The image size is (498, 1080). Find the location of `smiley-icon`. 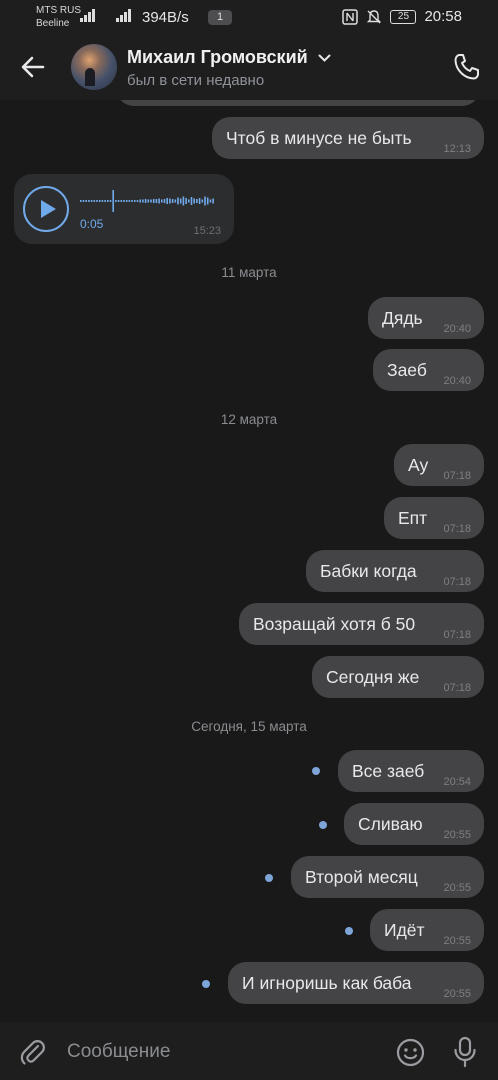

smiley-icon is located at coordinates (410, 1052).